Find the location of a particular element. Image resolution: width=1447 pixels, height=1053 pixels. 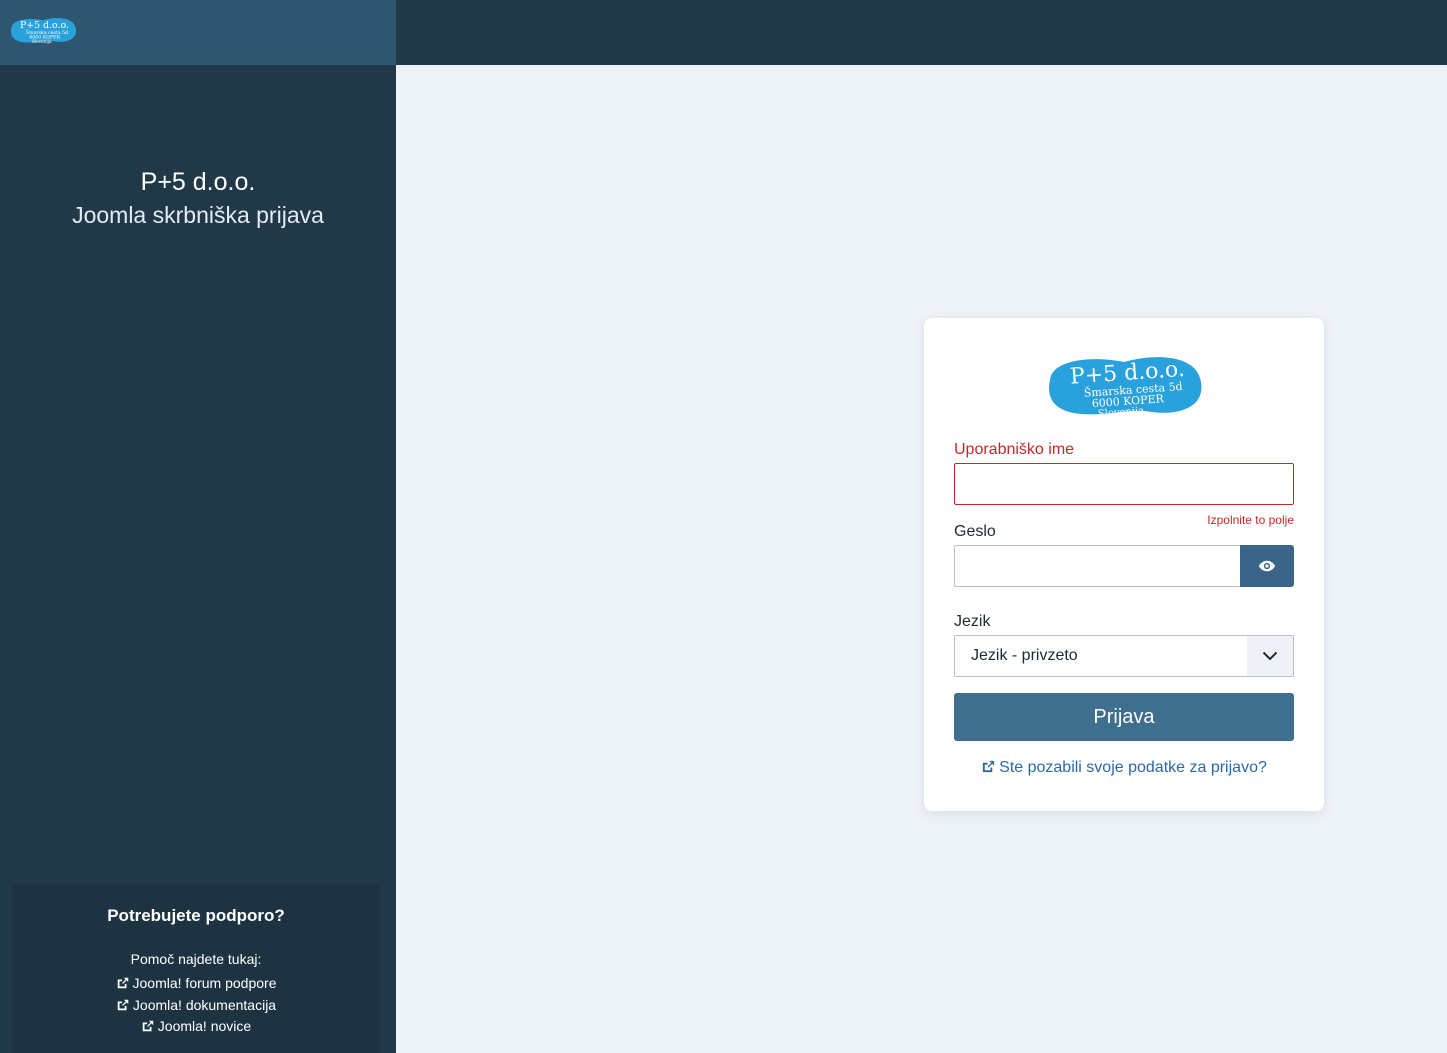

site-title: P+5 d.o.o. is located at coordinates (198, 182).